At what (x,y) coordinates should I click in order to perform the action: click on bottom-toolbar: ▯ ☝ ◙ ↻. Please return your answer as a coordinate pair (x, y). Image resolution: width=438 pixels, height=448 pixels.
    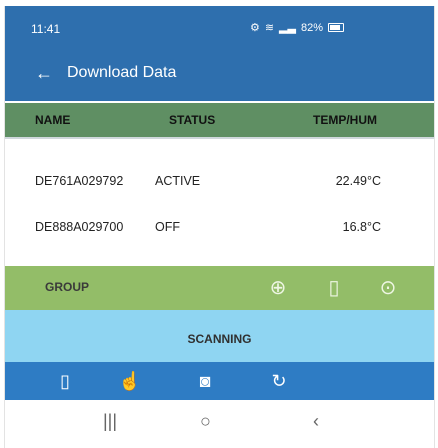
    Looking at the image, I should click on (219, 381).